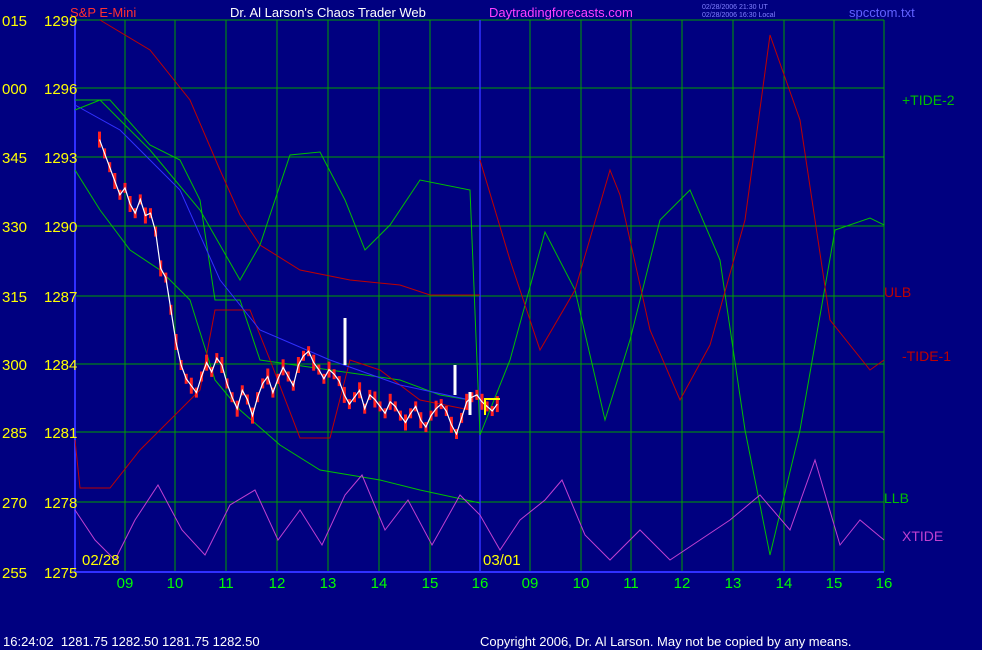 The width and height of the screenshot is (982, 650). I want to click on y-tick-price-label: 1293, so click(60, 158).